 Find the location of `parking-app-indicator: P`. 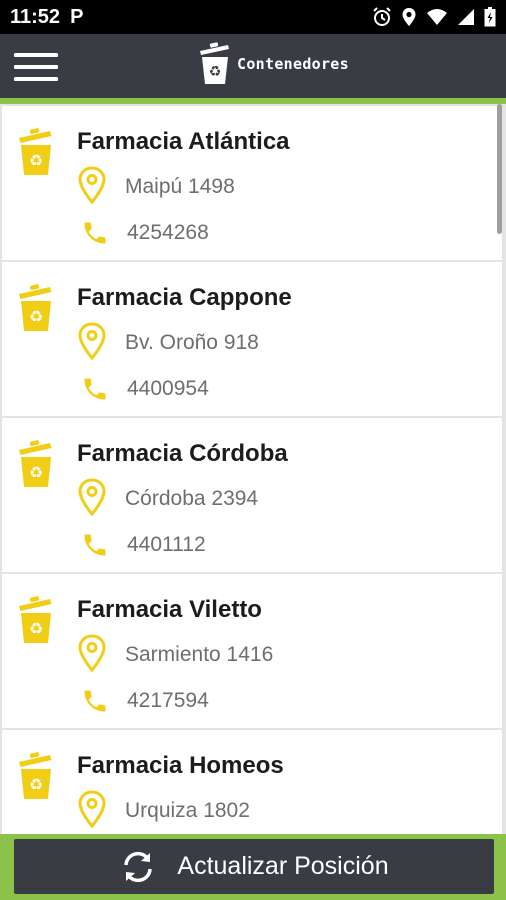

parking-app-indicator: P is located at coordinates (77, 16).